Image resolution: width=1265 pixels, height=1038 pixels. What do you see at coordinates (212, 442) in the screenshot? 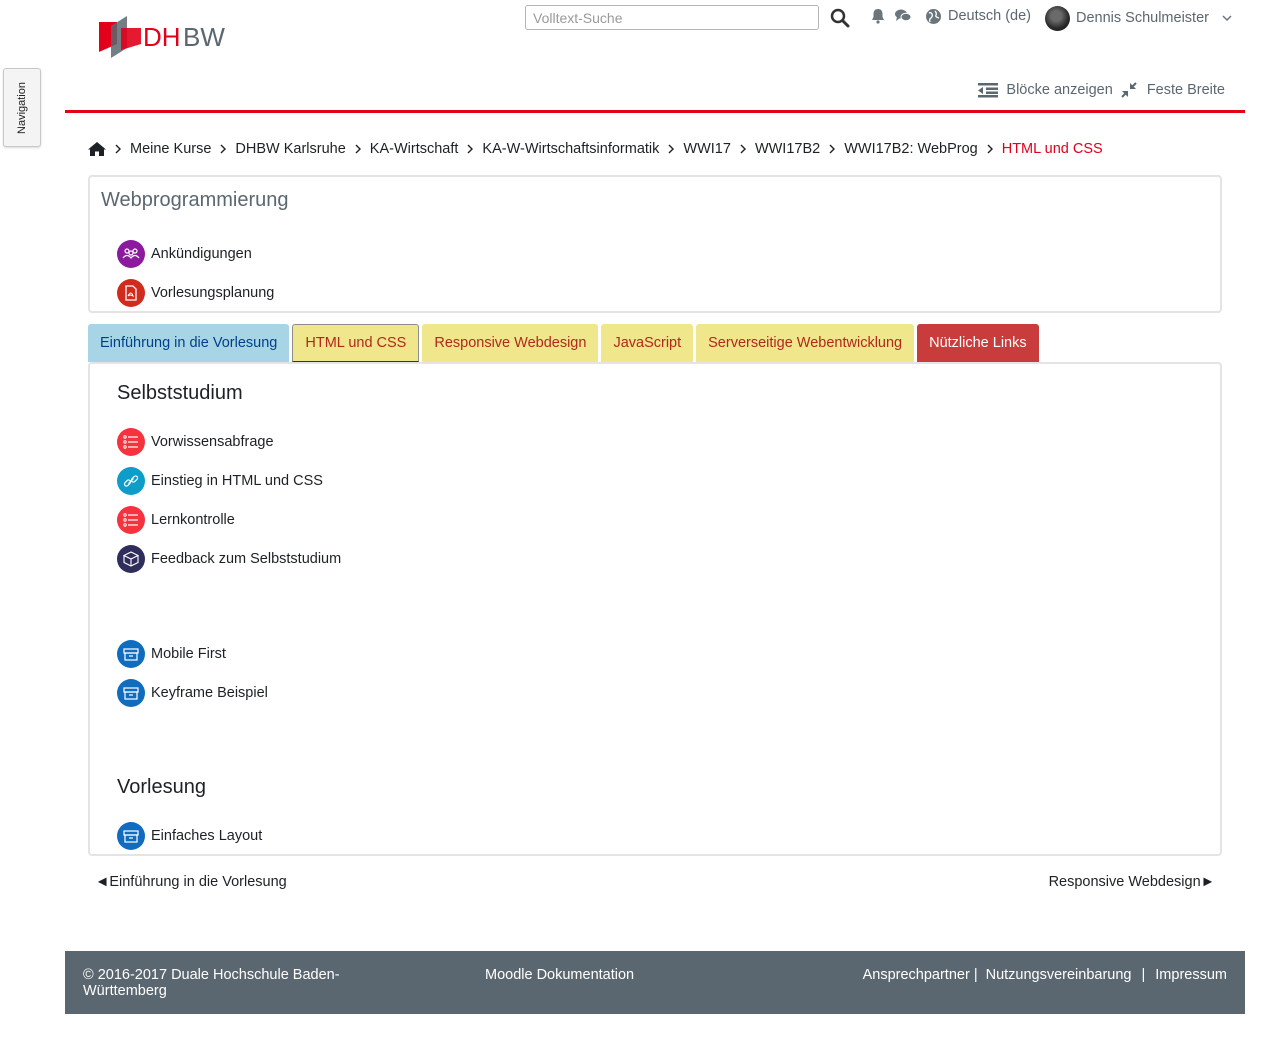
I see `activity-label: Vorwissensabfrage` at bounding box center [212, 442].